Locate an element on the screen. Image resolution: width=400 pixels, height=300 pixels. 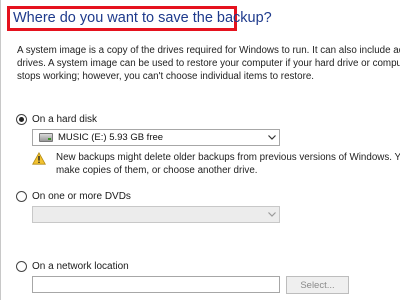
option-dvds: On one or more DVDs is located at coordinates (73, 196).